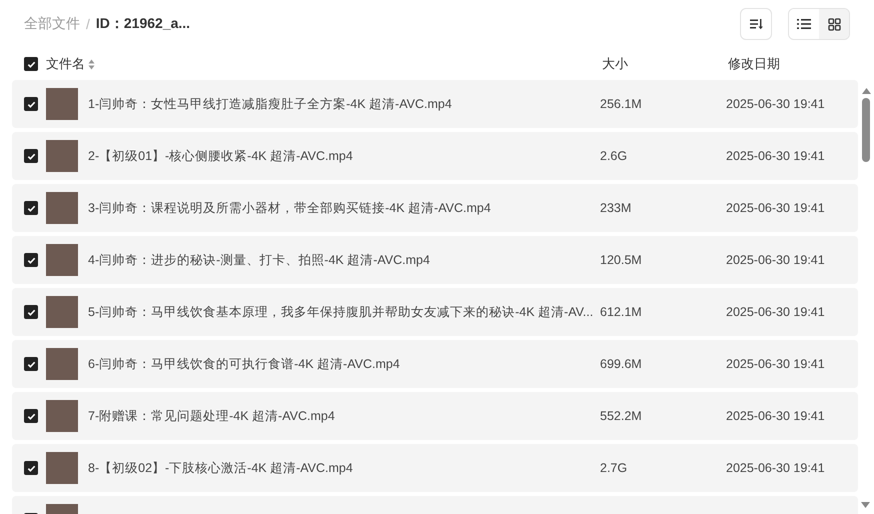  I want to click on file-row: 3-闫帅奇：课程说明及所需小器材，带全部购买链接-4K 超清-AVC.mp4 233M 2025-06-30 19:41, so click(435, 208).